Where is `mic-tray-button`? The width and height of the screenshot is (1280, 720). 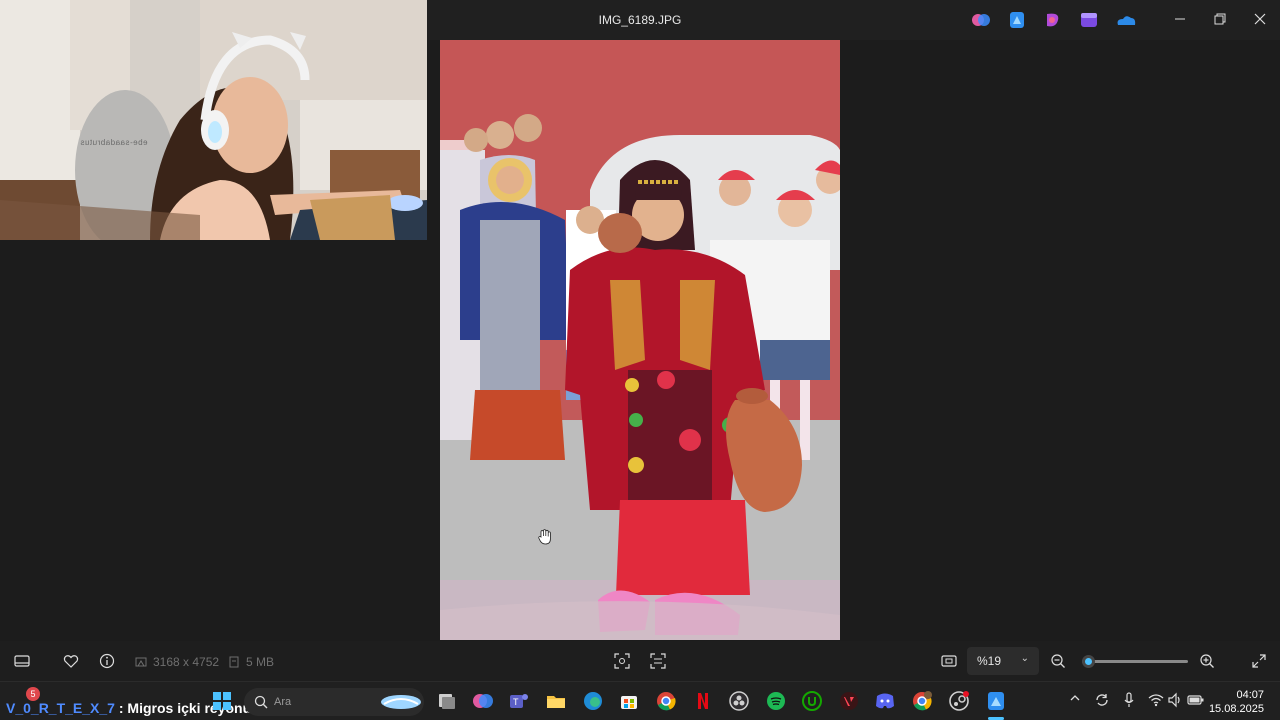 mic-tray-button is located at coordinates (1129, 701).